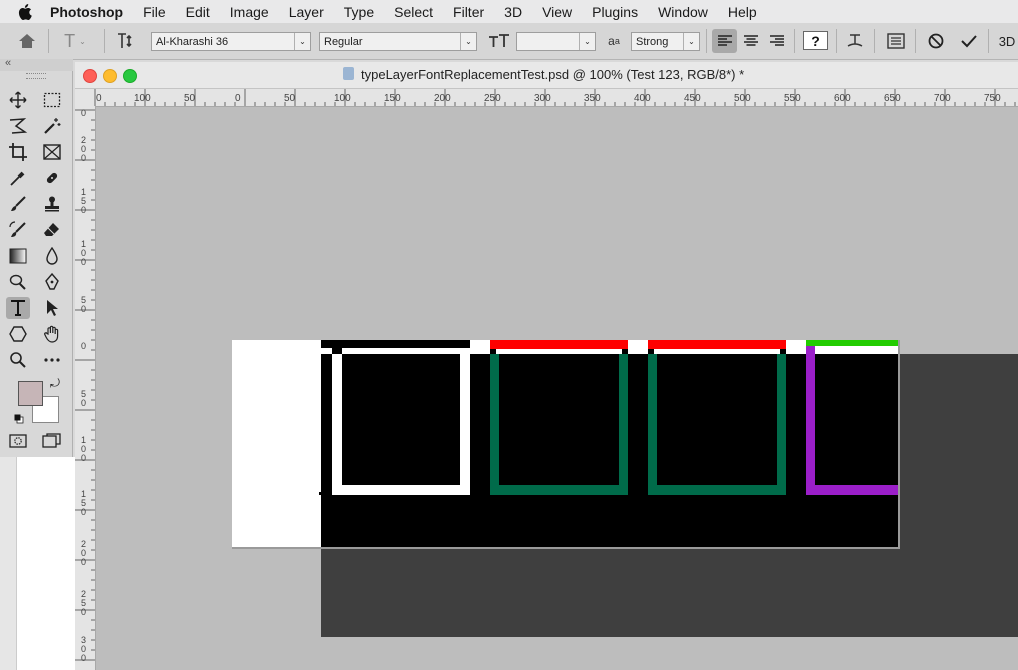 This screenshot has width=1018, height=670. What do you see at coordinates (398, 41) in the screenshot?
I see `font-style-dropdown: Regular ⌄` at bounding box center [398, 41].